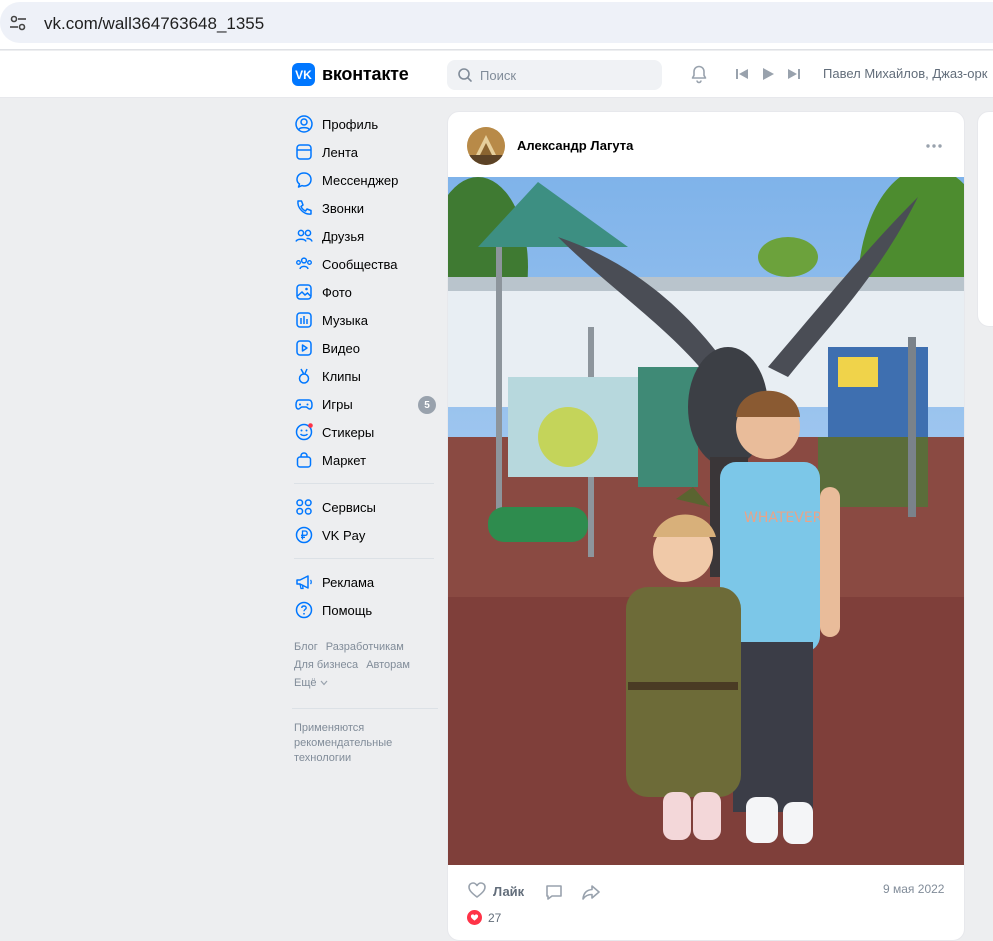 The height and width of the screenshot is (941, 993). What do you see at coordinates (484, 917) in the screenshot?
I see `reactions-summary: 27` at bounding box center [484, 917].